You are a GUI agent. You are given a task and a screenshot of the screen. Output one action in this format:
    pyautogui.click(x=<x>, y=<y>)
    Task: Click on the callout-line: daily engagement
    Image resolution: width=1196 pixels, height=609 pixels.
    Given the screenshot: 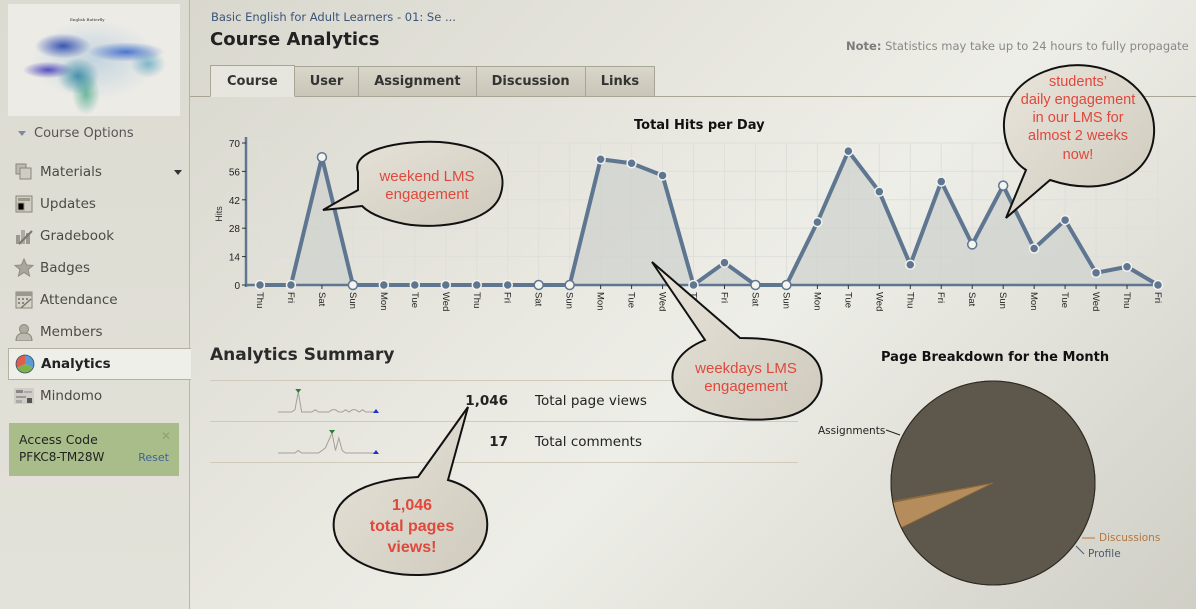 What is the action you would take?
    pyautogui.click(x=1078, y=100)
    